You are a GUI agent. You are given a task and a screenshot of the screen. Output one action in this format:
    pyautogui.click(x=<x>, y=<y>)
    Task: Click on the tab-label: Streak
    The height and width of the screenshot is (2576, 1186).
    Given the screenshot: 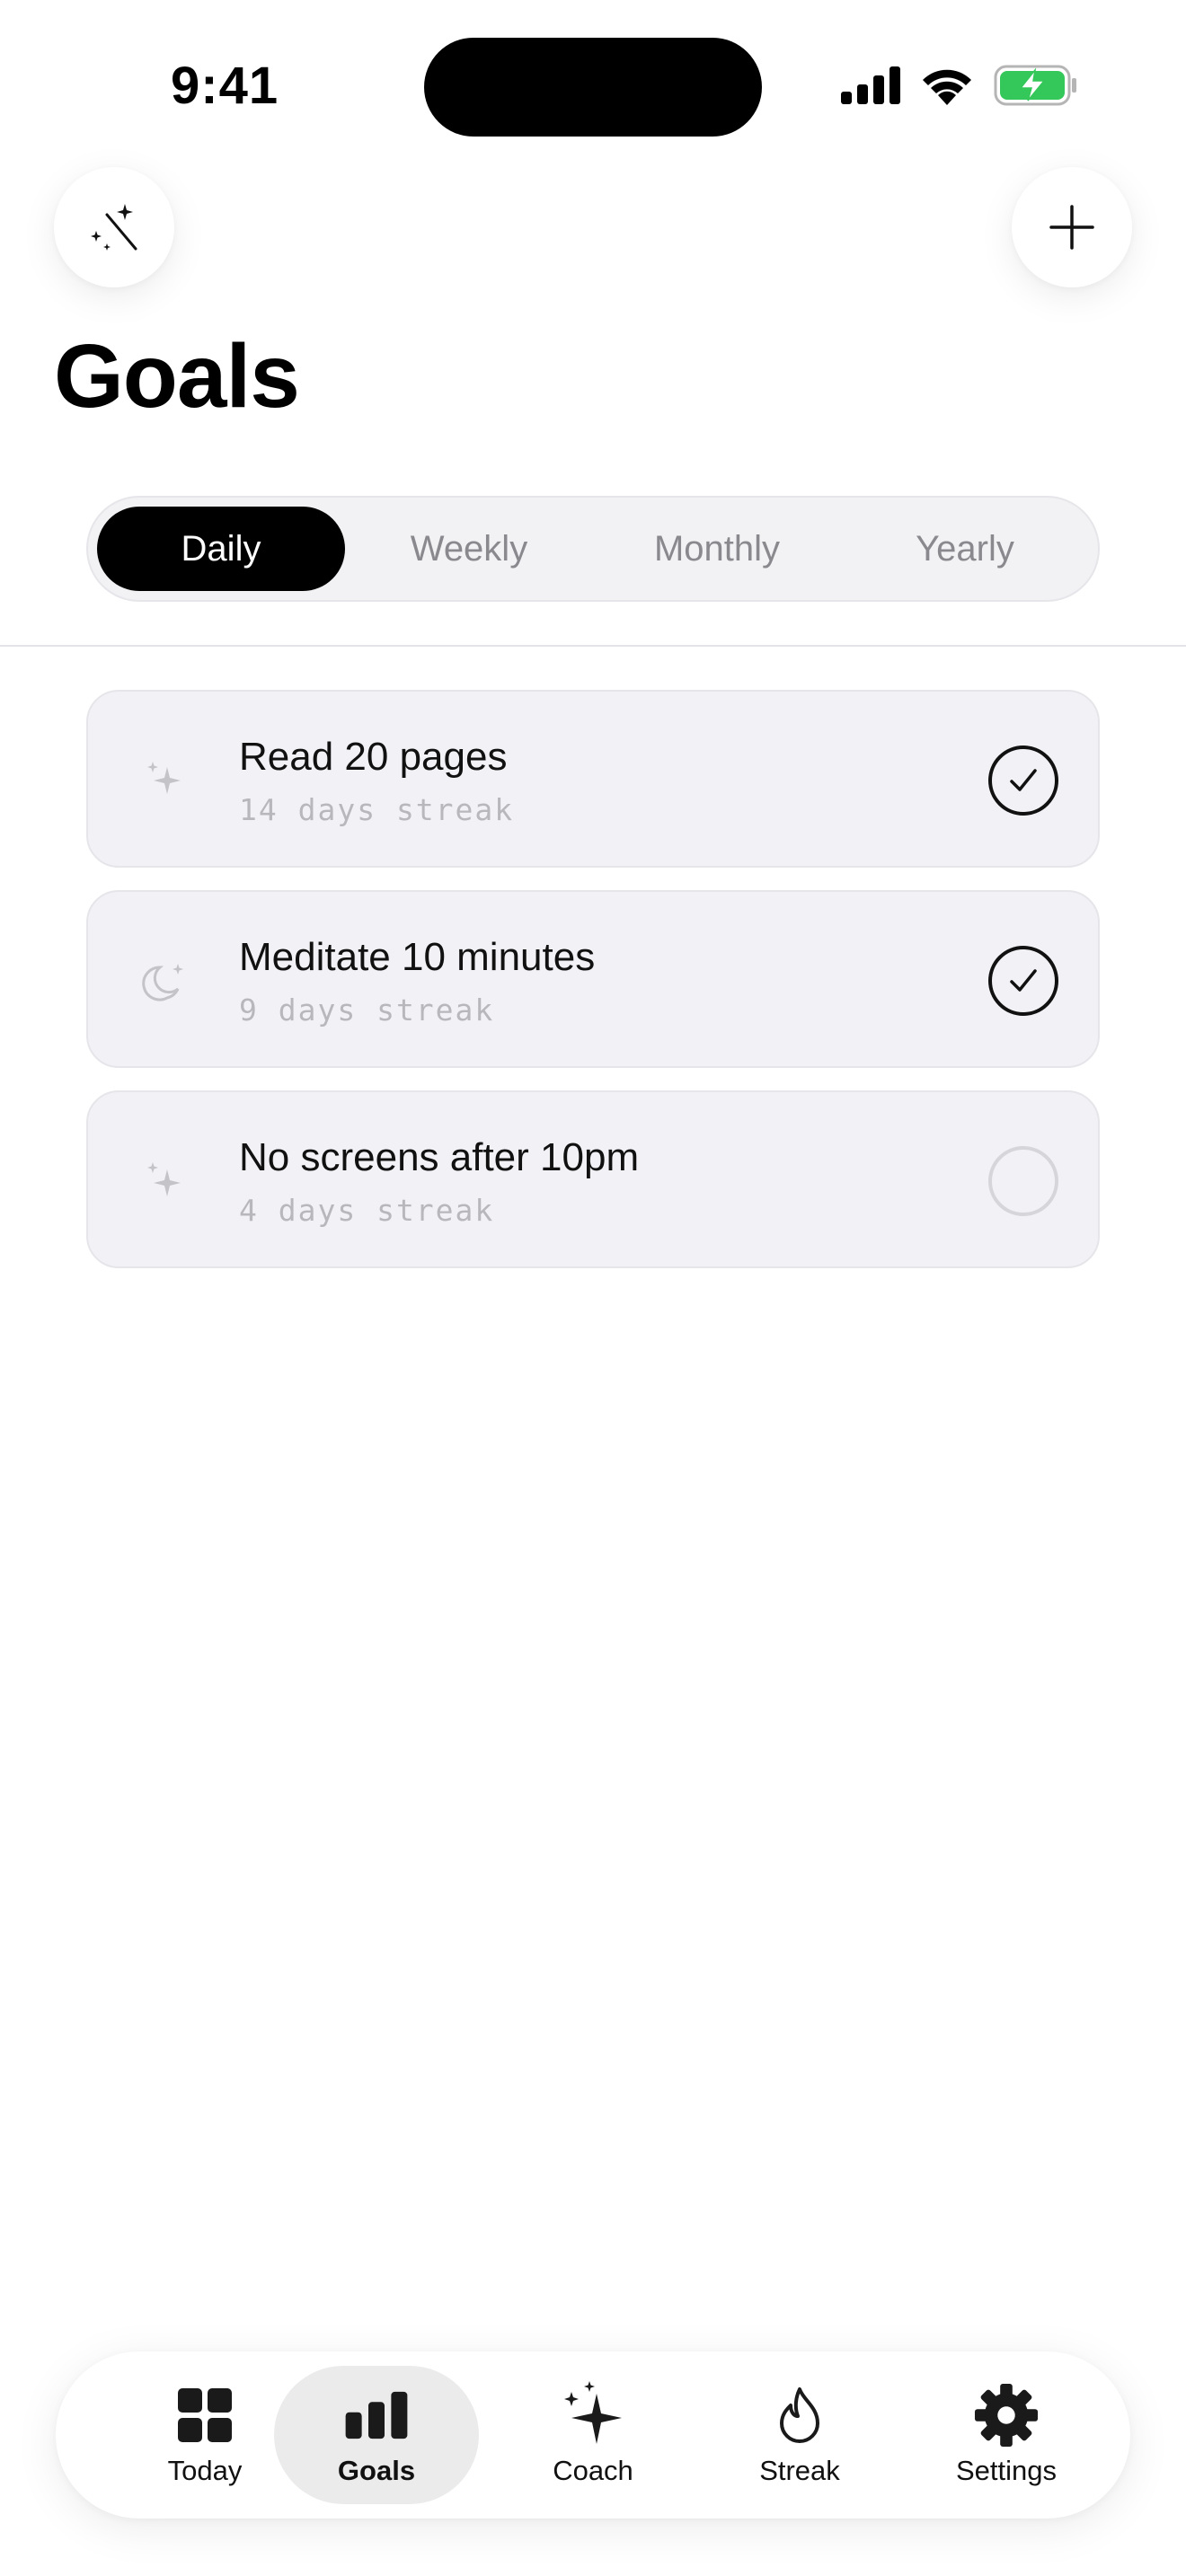 What is the action you would take?
    pyautogui.click(x=799, y=2470)
    